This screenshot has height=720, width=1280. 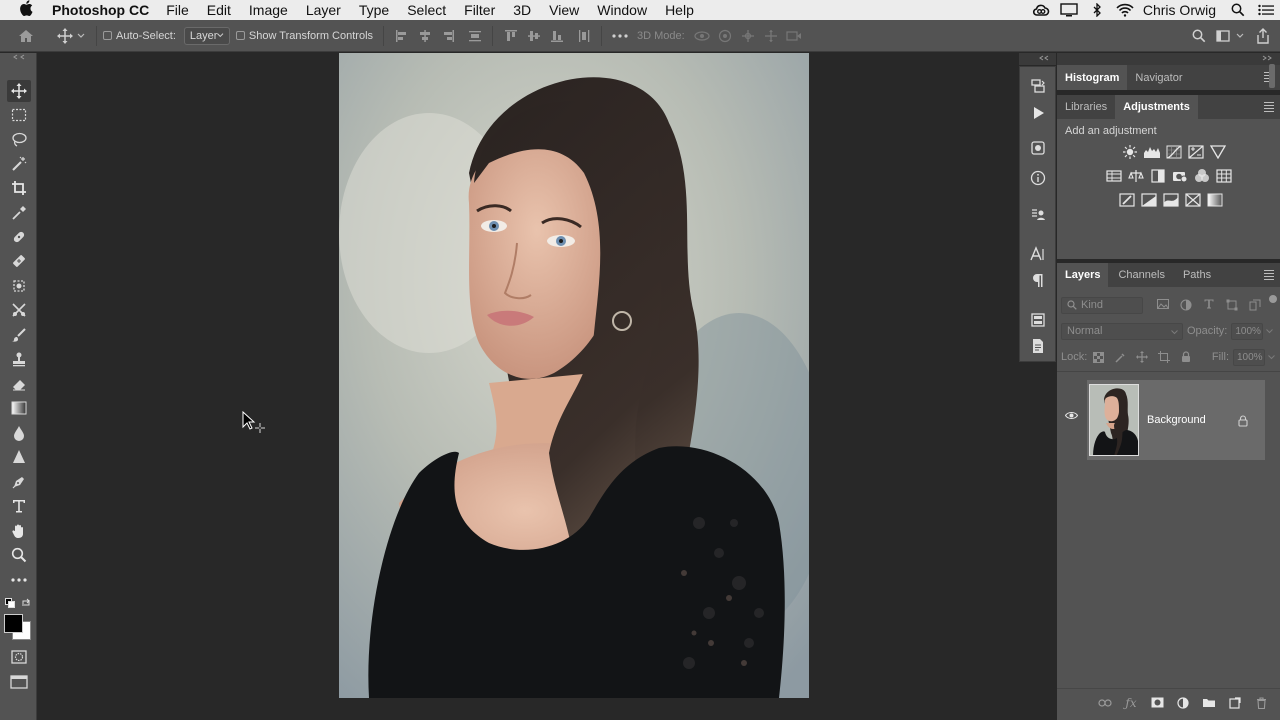 What do you see at coordinates (26, 10) in the screenshot?
I see `apple-menu-icon` at bounding box center [26, 10].